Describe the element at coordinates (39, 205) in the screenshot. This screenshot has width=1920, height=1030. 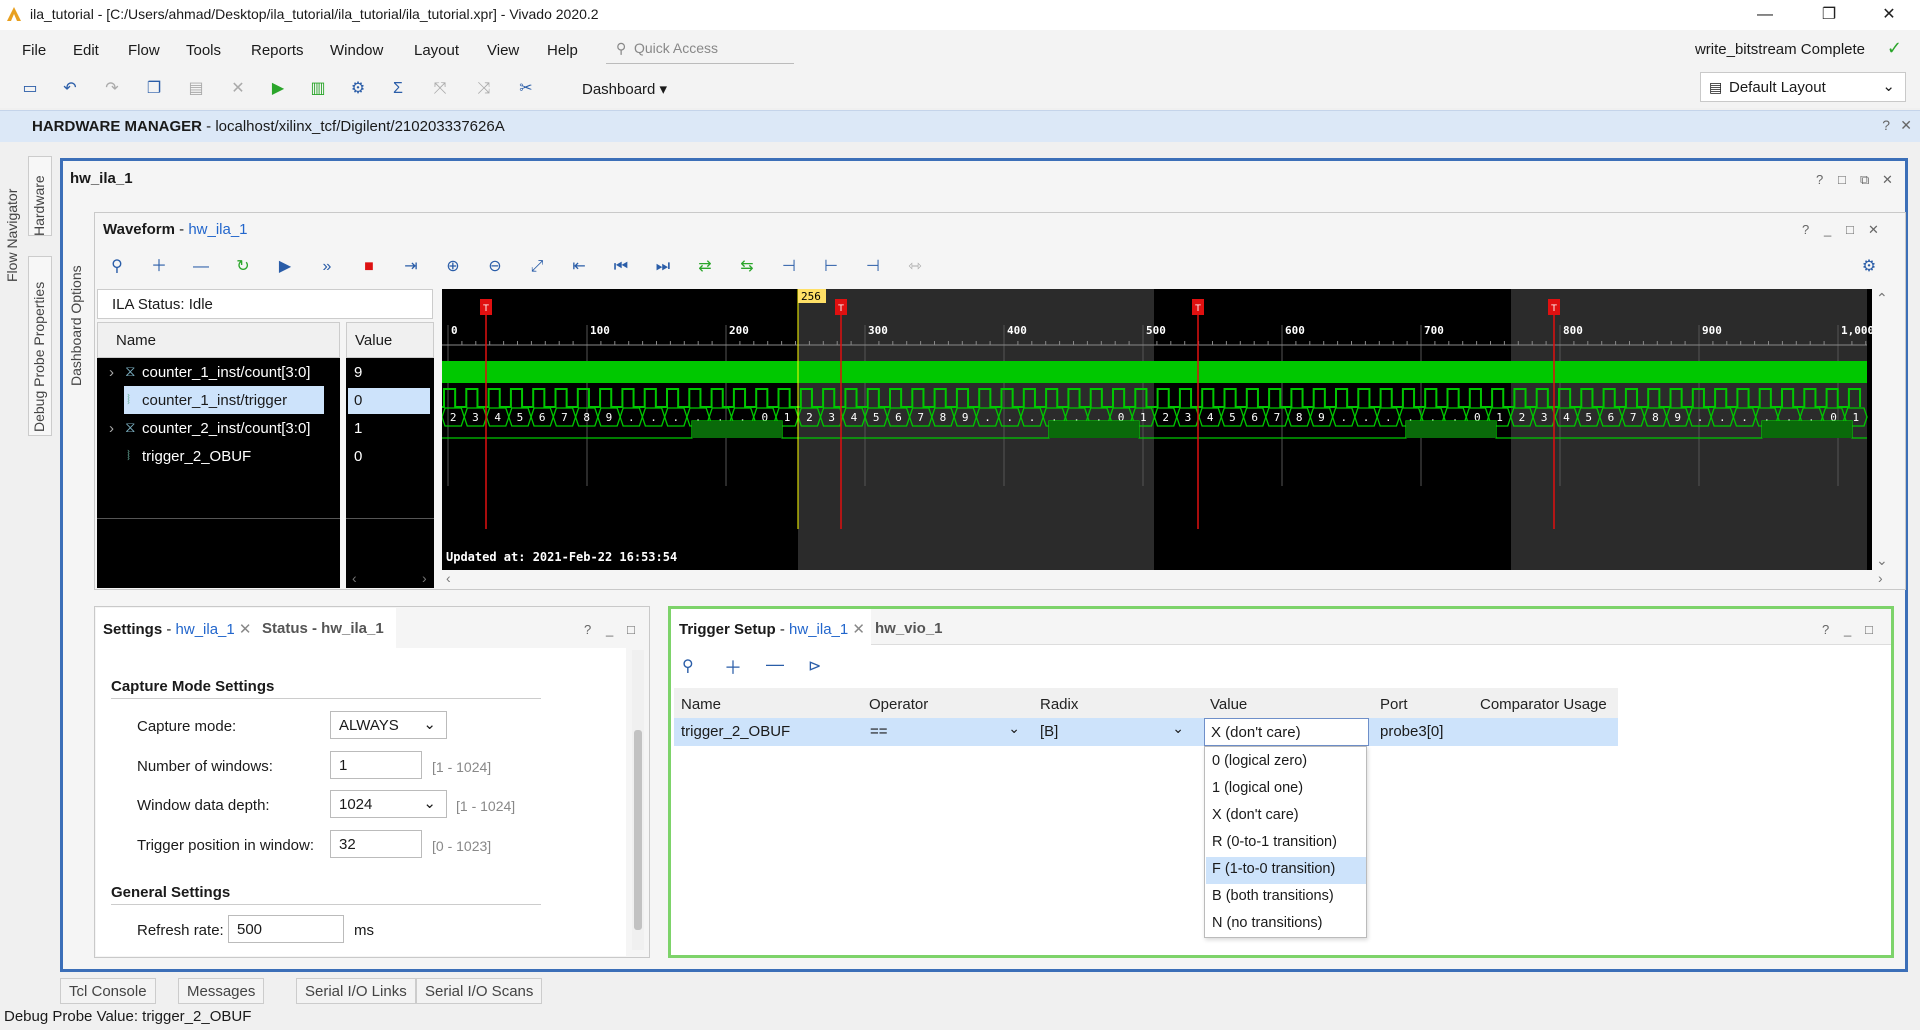
I see `tab-hardware: Hardware` at that location.